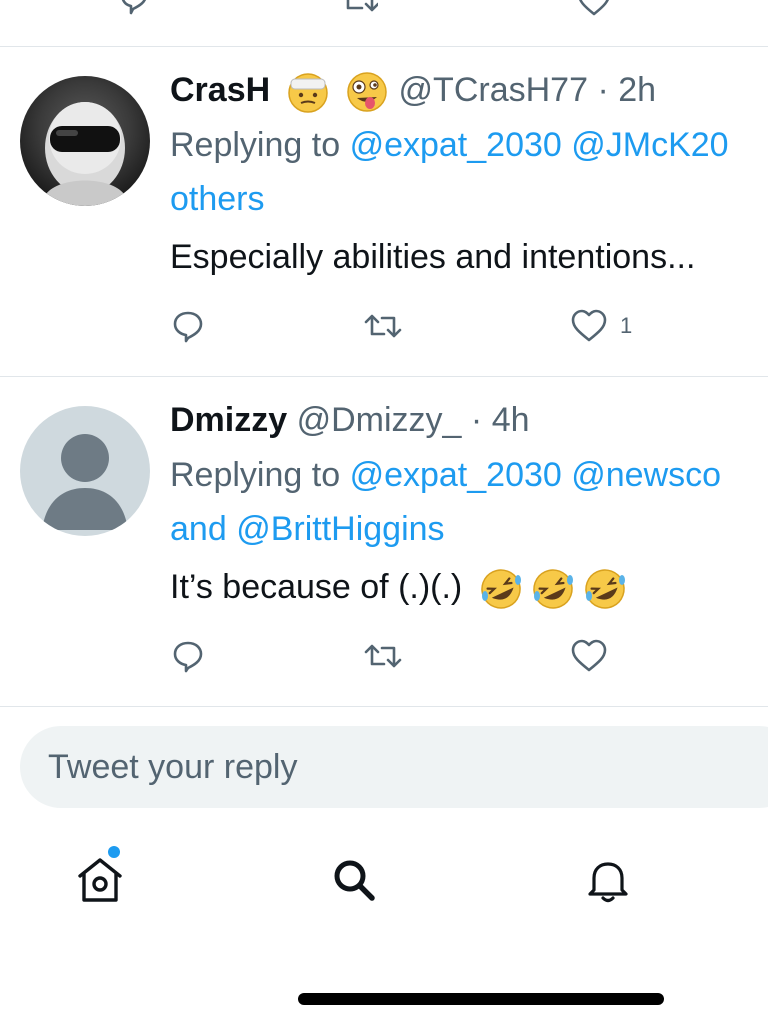 Image resolution: width=768 pixels, height=1024 pixels. I want to click on like-button, so click(589, 656).